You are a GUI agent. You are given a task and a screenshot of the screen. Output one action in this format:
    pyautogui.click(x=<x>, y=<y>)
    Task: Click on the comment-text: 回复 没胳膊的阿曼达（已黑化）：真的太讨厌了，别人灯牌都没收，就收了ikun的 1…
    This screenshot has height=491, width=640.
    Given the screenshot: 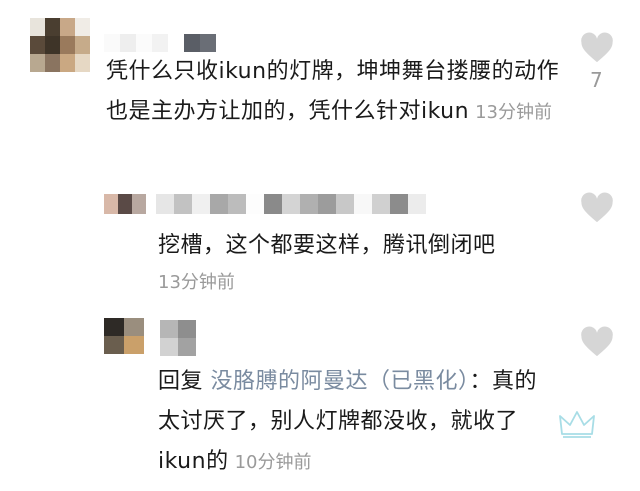 What is the action you would take?
    pyautogui.click(x=348, y=421)
    